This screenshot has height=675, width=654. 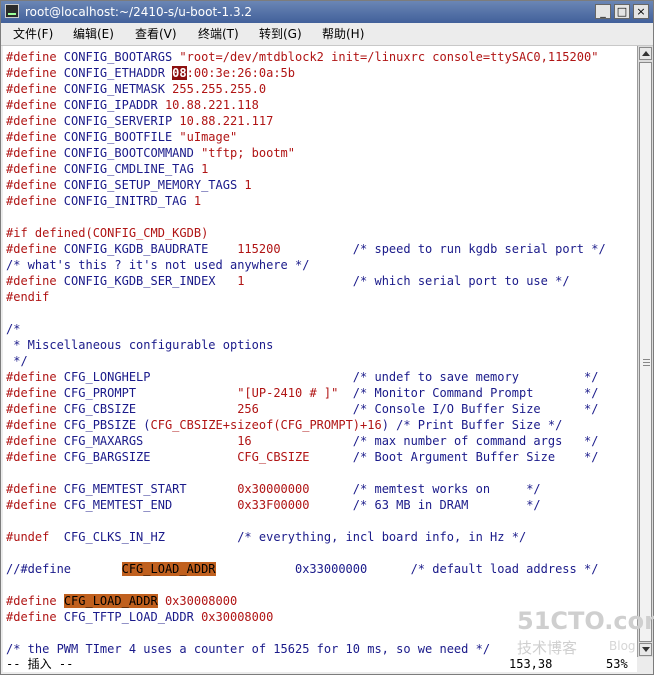 What do you see at coordinates (531, 664) in the screenshot?
I see `cursor-position: 153,38` at bounding box center [531, 664].